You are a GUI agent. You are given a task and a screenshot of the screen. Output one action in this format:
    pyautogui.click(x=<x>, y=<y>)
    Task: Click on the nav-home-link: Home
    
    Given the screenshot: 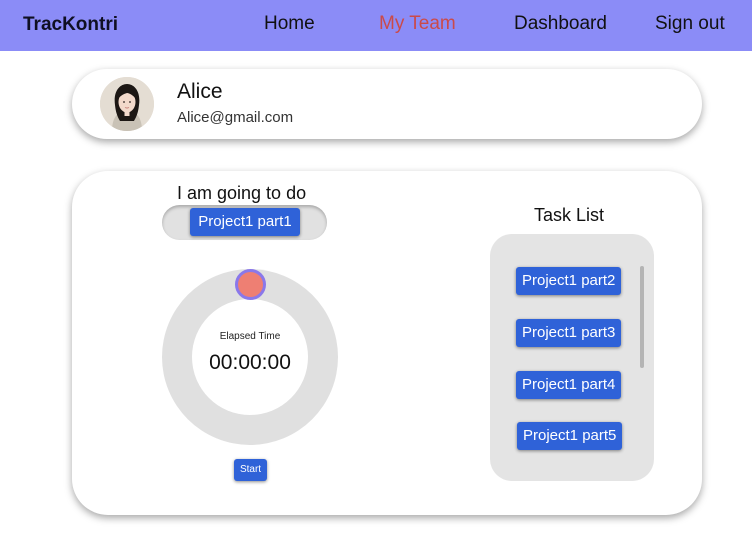 What is the action you would take?
    pyautogui.click(x=289, y=24)
    